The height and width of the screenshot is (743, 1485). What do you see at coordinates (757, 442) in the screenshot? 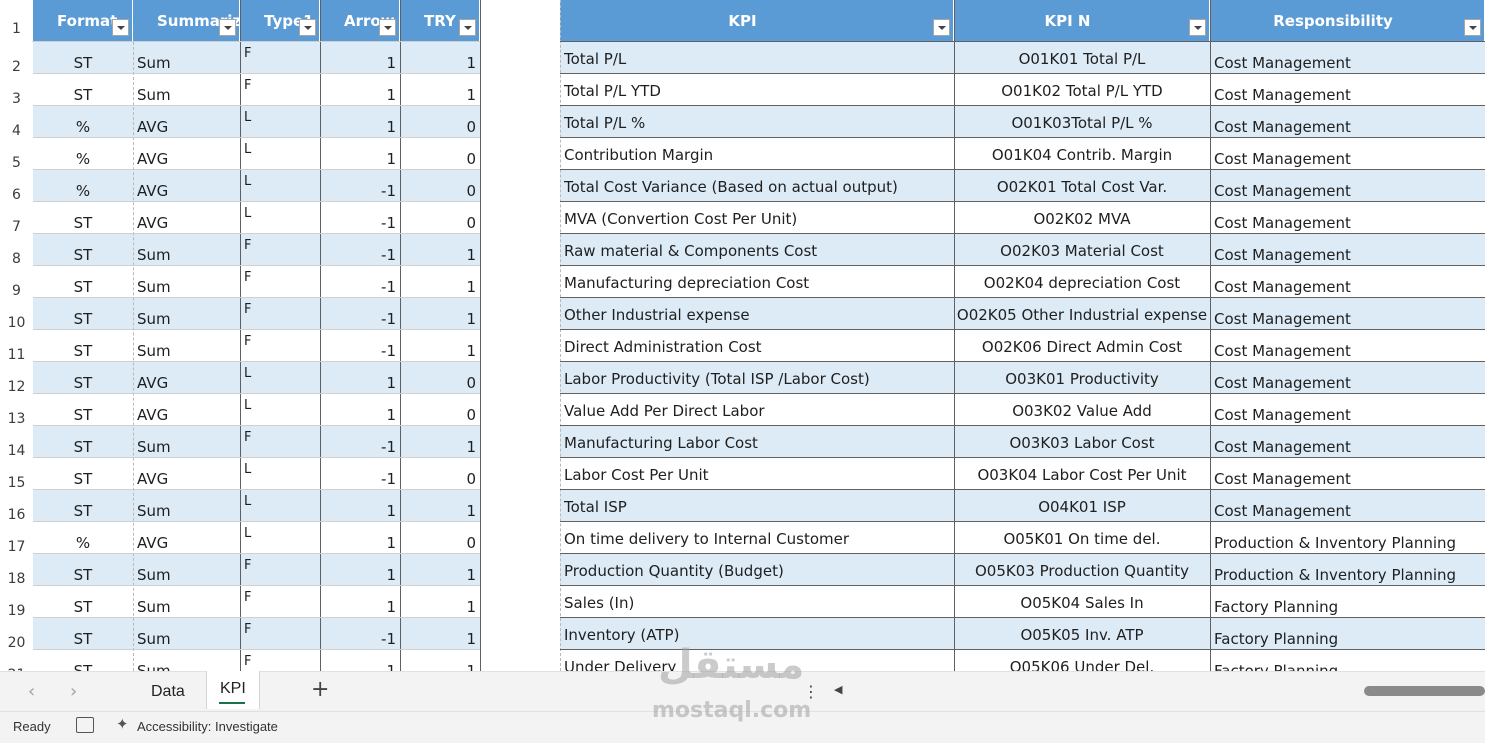
I see `kpi-cell: Manufacturing Labor Cost` at bounding box center [757, 442].